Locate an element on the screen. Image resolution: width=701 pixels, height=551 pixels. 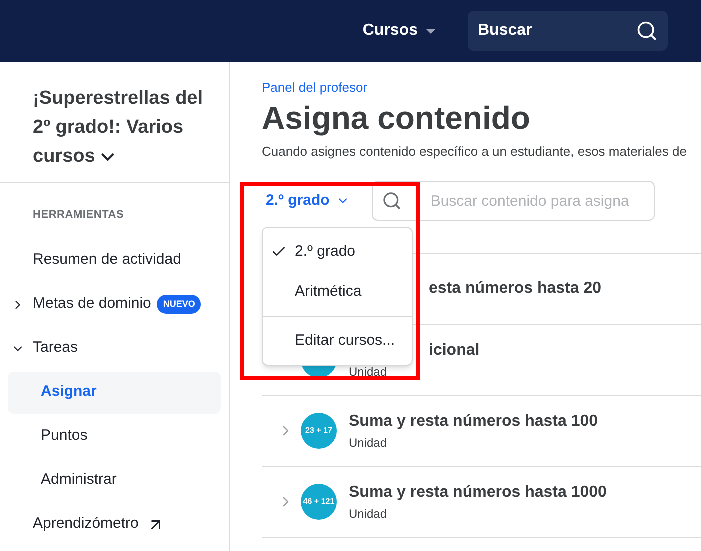
dropdown-option: 2.º grado is located at coordinates (337, 252).